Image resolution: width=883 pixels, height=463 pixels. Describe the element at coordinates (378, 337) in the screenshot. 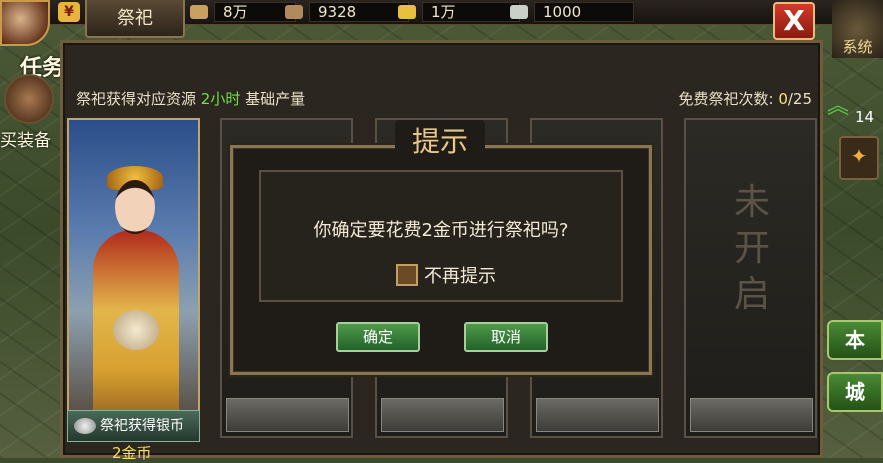

I see `confirm-button: 确定` at that location.